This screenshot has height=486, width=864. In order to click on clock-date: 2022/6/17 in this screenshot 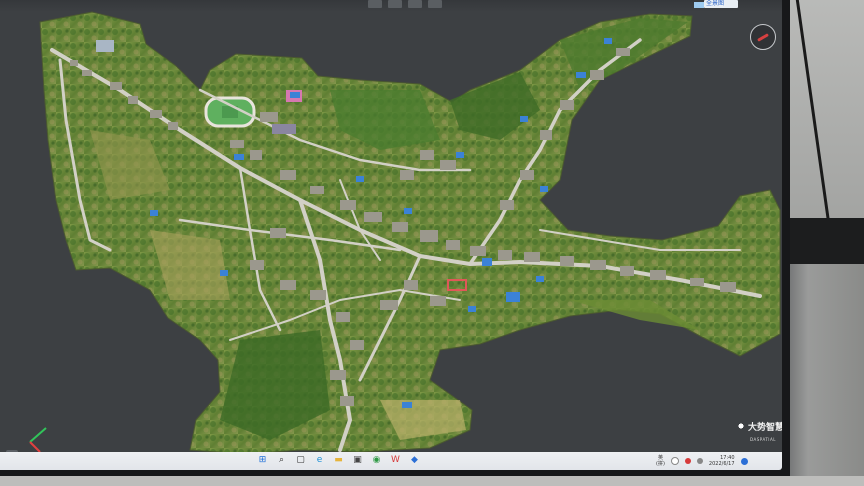, I will do `click(721, 464)`.